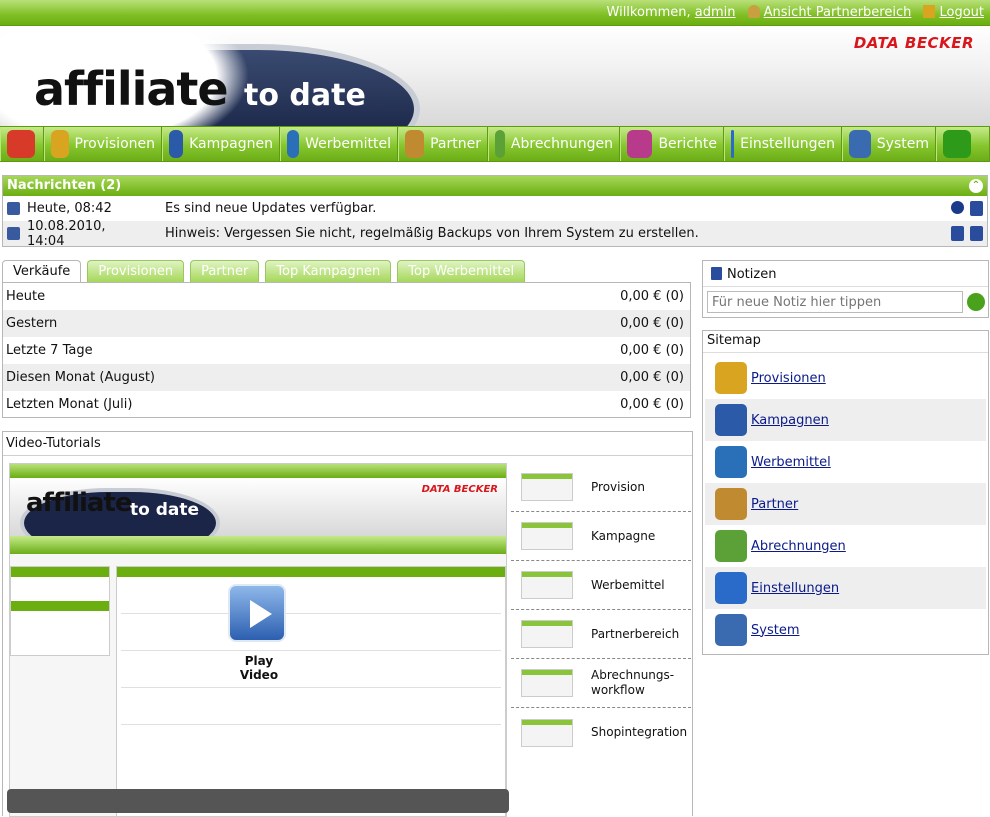  Describe the element at coordinates (913, 43) in the screenshot. I see `vendor-logo: DATA BECKER` at that location.